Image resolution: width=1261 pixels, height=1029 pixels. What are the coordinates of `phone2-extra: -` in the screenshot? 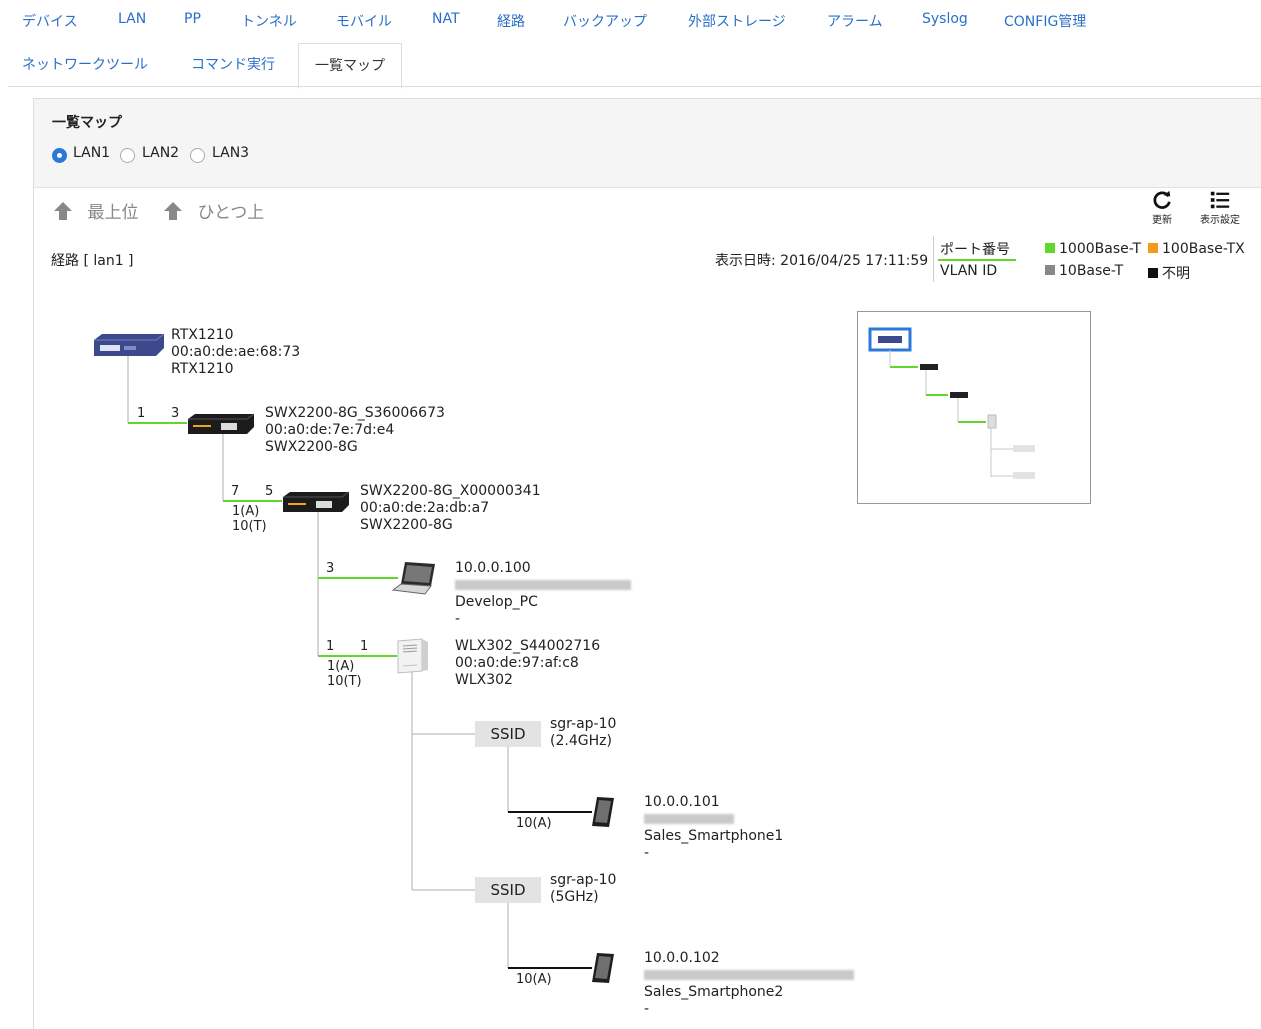 It's located at (647, 1009).